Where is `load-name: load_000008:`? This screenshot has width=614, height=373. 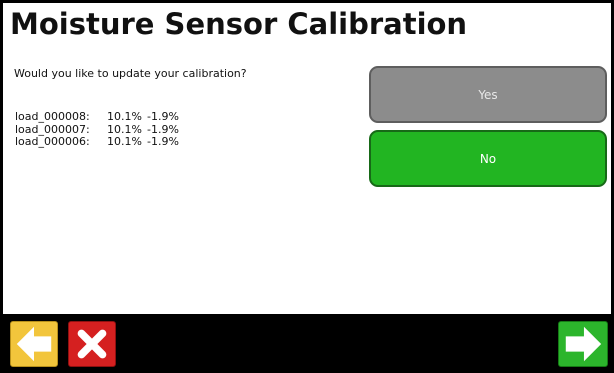
load-name: load_000008: is located at coordinates (52, 116).